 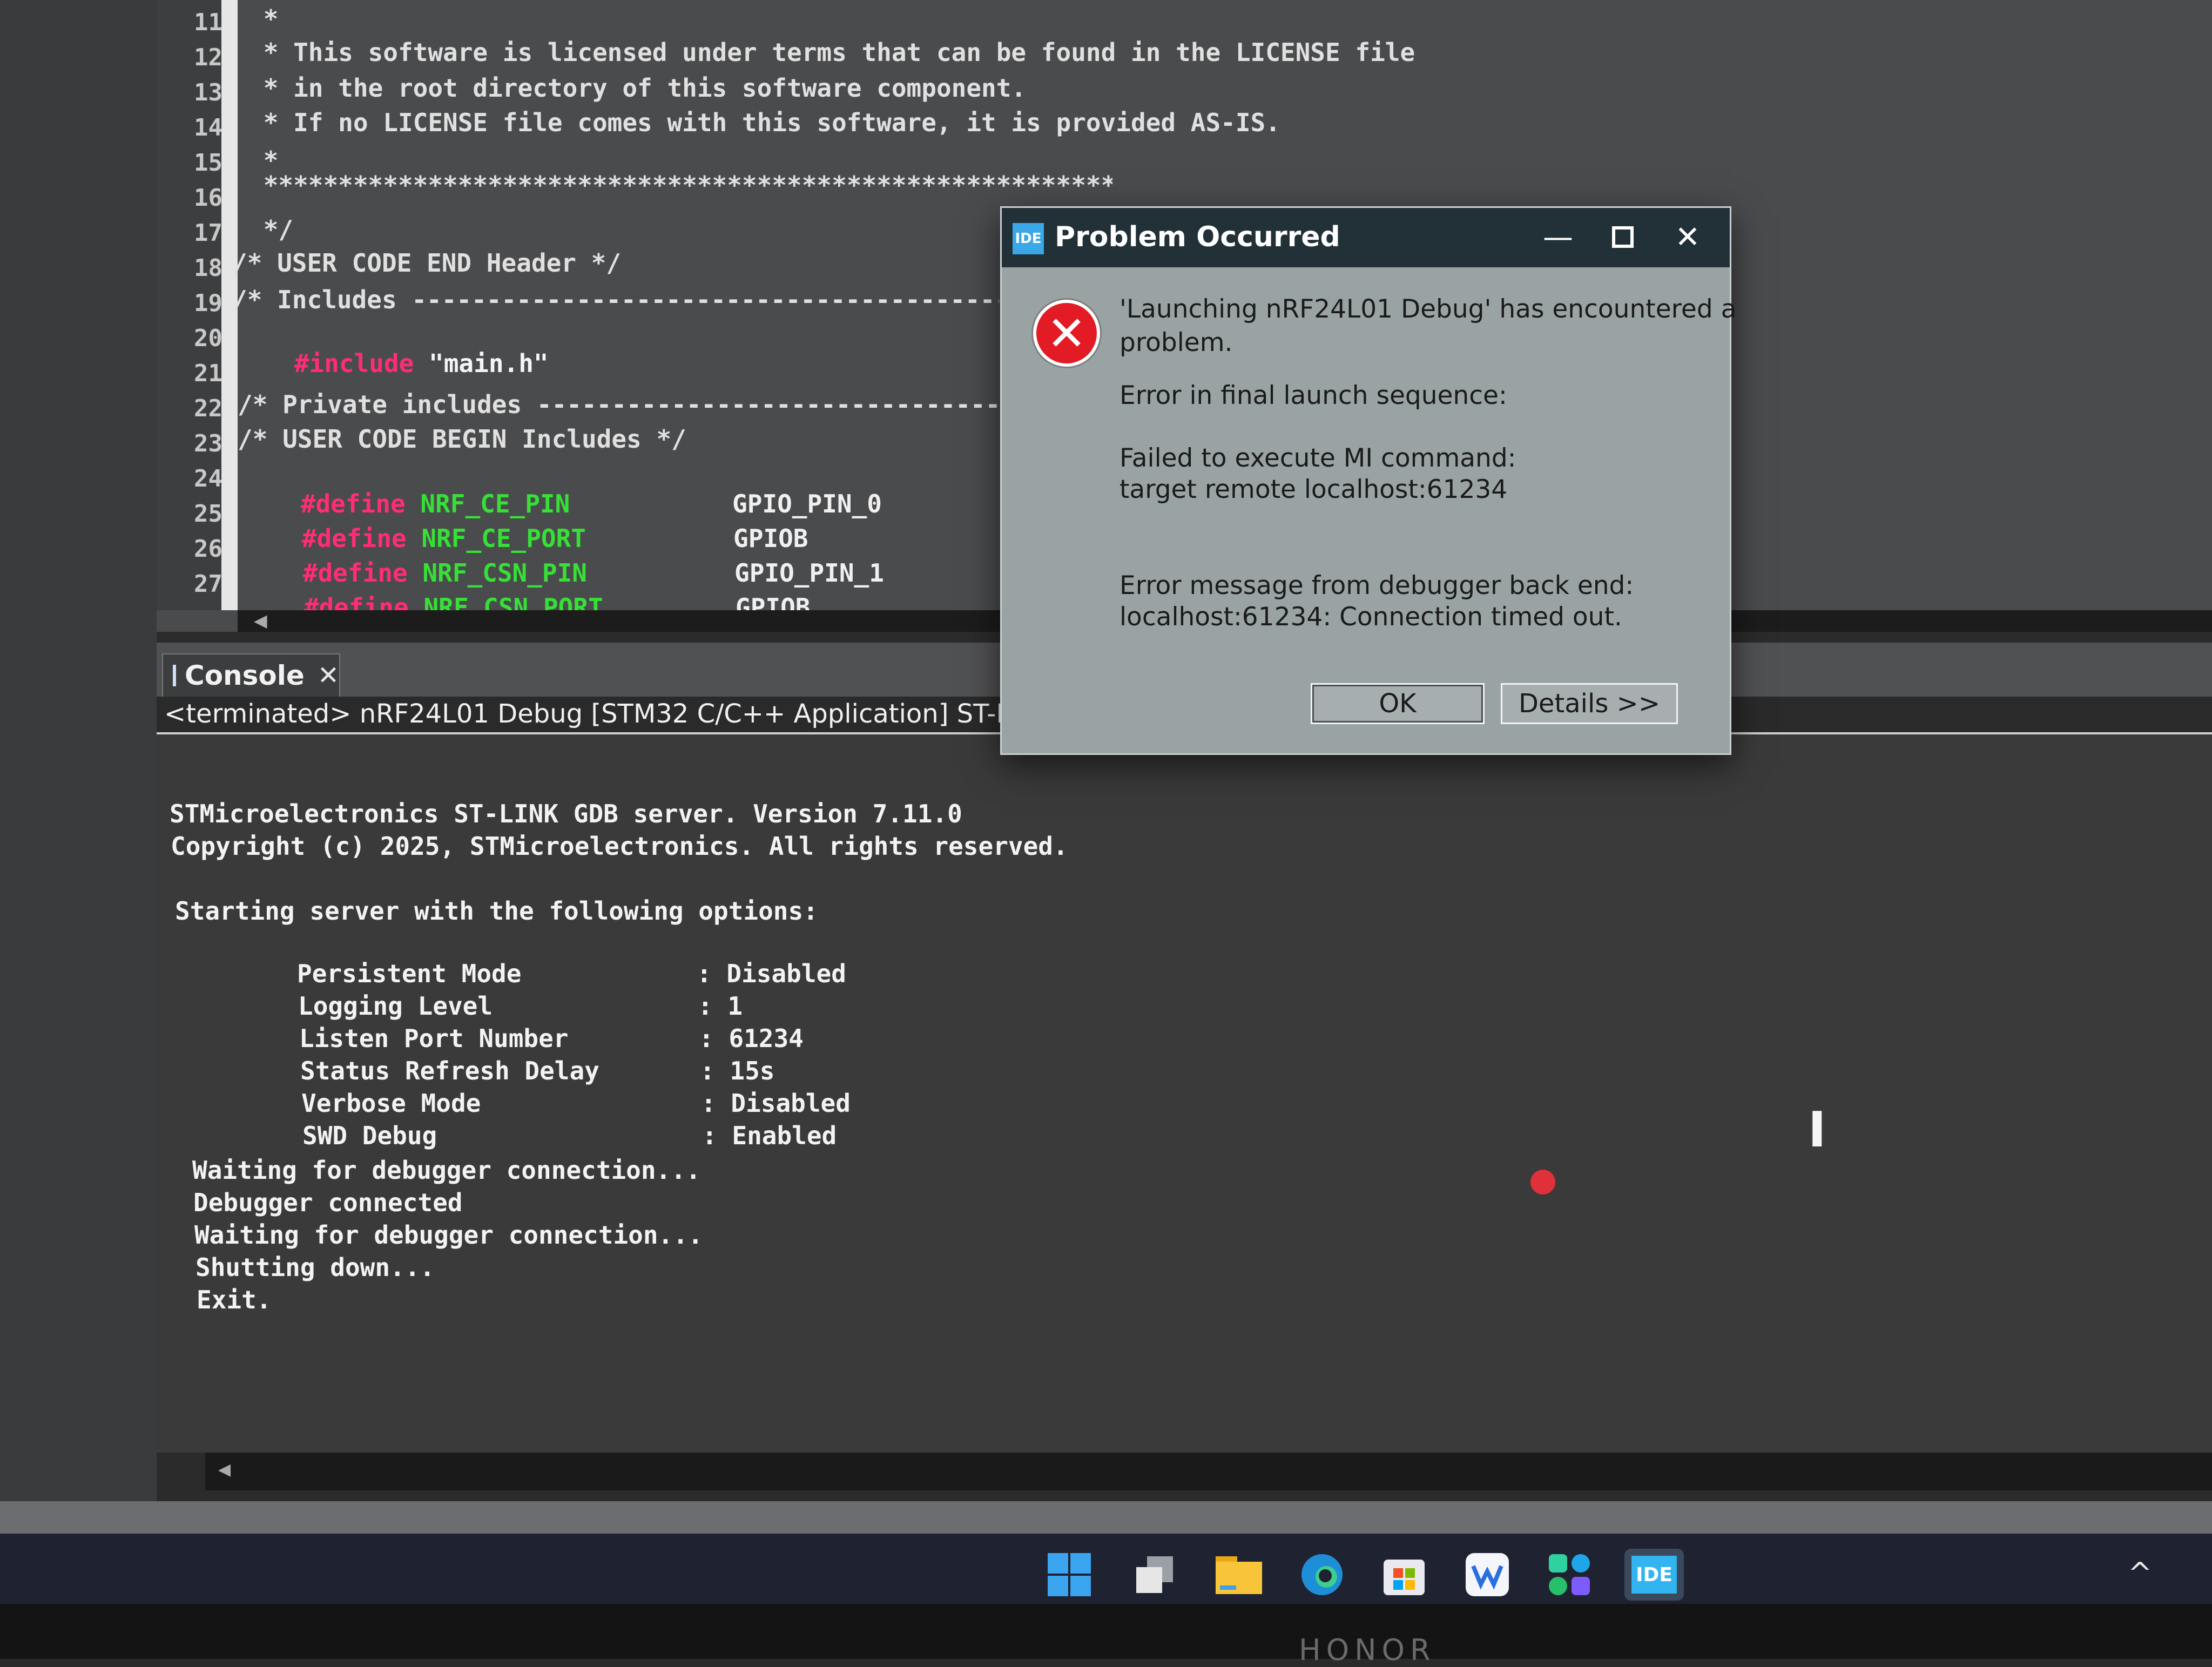 I want to click on ok-button: OK, so click(x=1398, y=704).